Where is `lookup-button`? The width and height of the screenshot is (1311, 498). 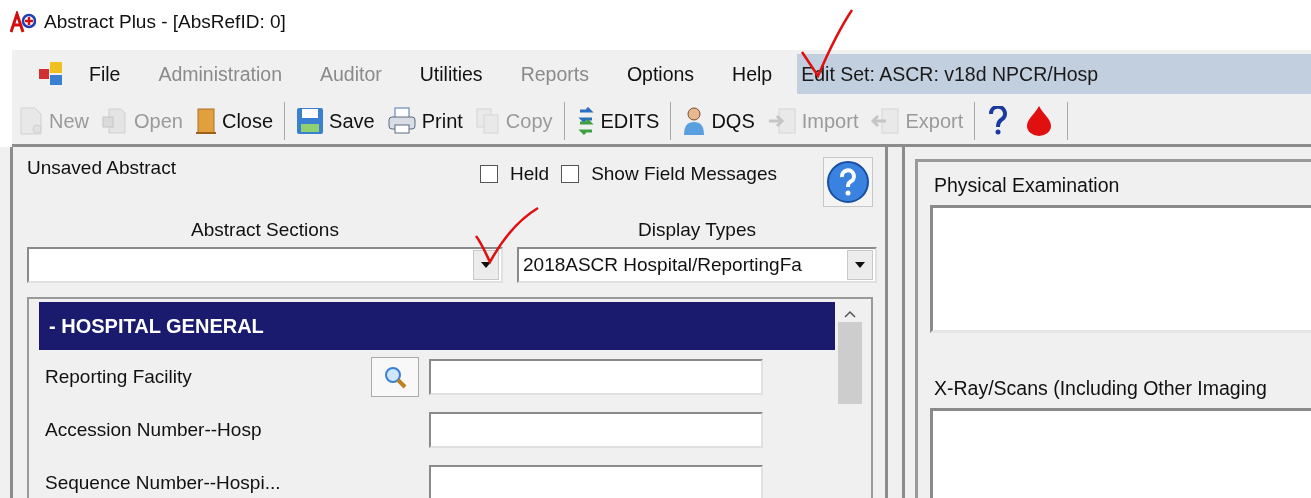
lookup-button is located at coordinates (395, 376).